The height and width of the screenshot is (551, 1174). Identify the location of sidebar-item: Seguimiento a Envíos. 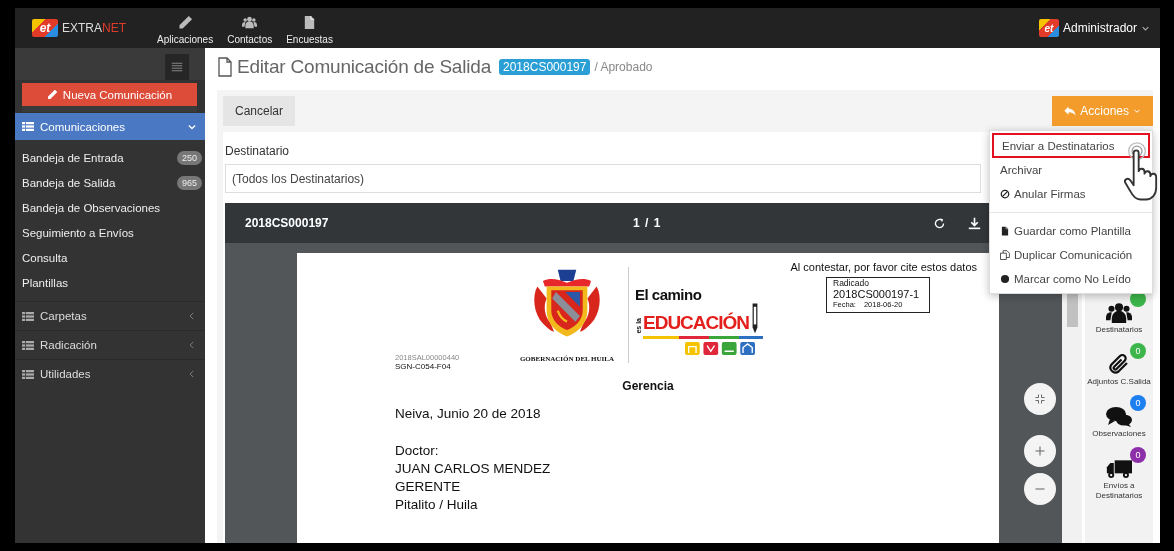
(110, 232).